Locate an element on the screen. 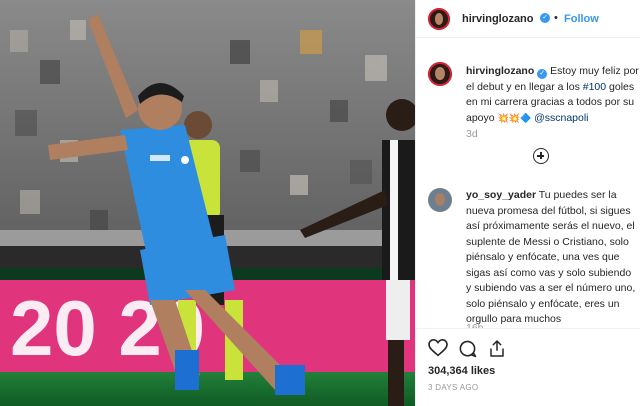 This screenshot has width=640, height=406. follow-button: Follow is located at coordinates (581, 19).